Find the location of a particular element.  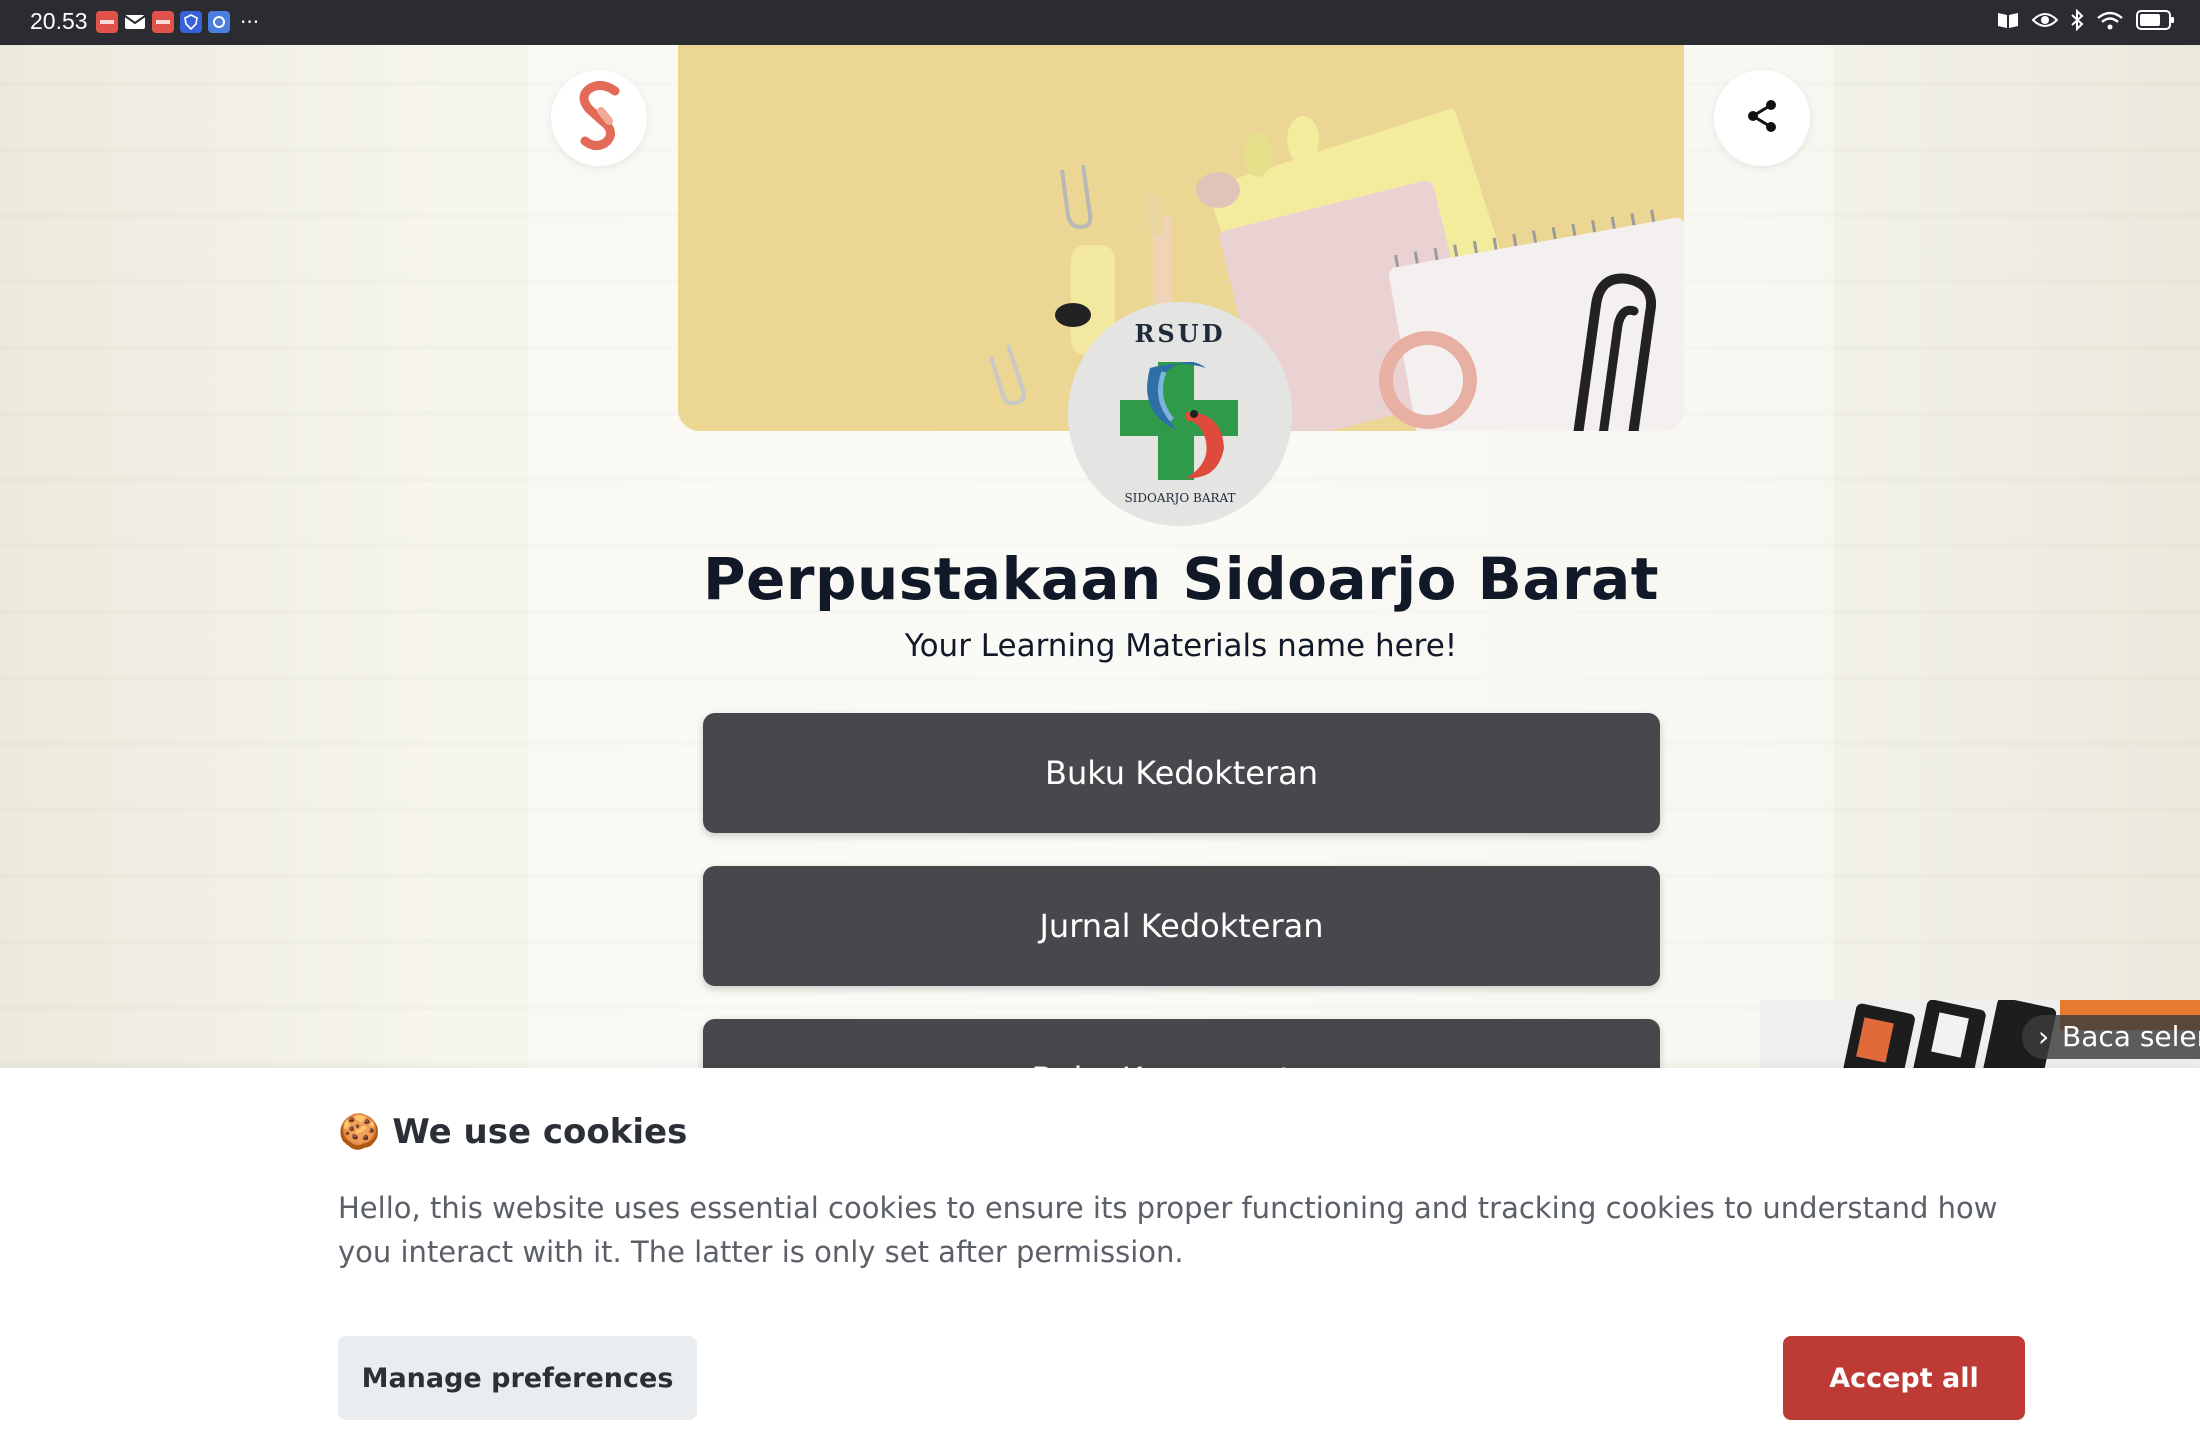

linktree-logo-icon is located at coordinates (599, 118).